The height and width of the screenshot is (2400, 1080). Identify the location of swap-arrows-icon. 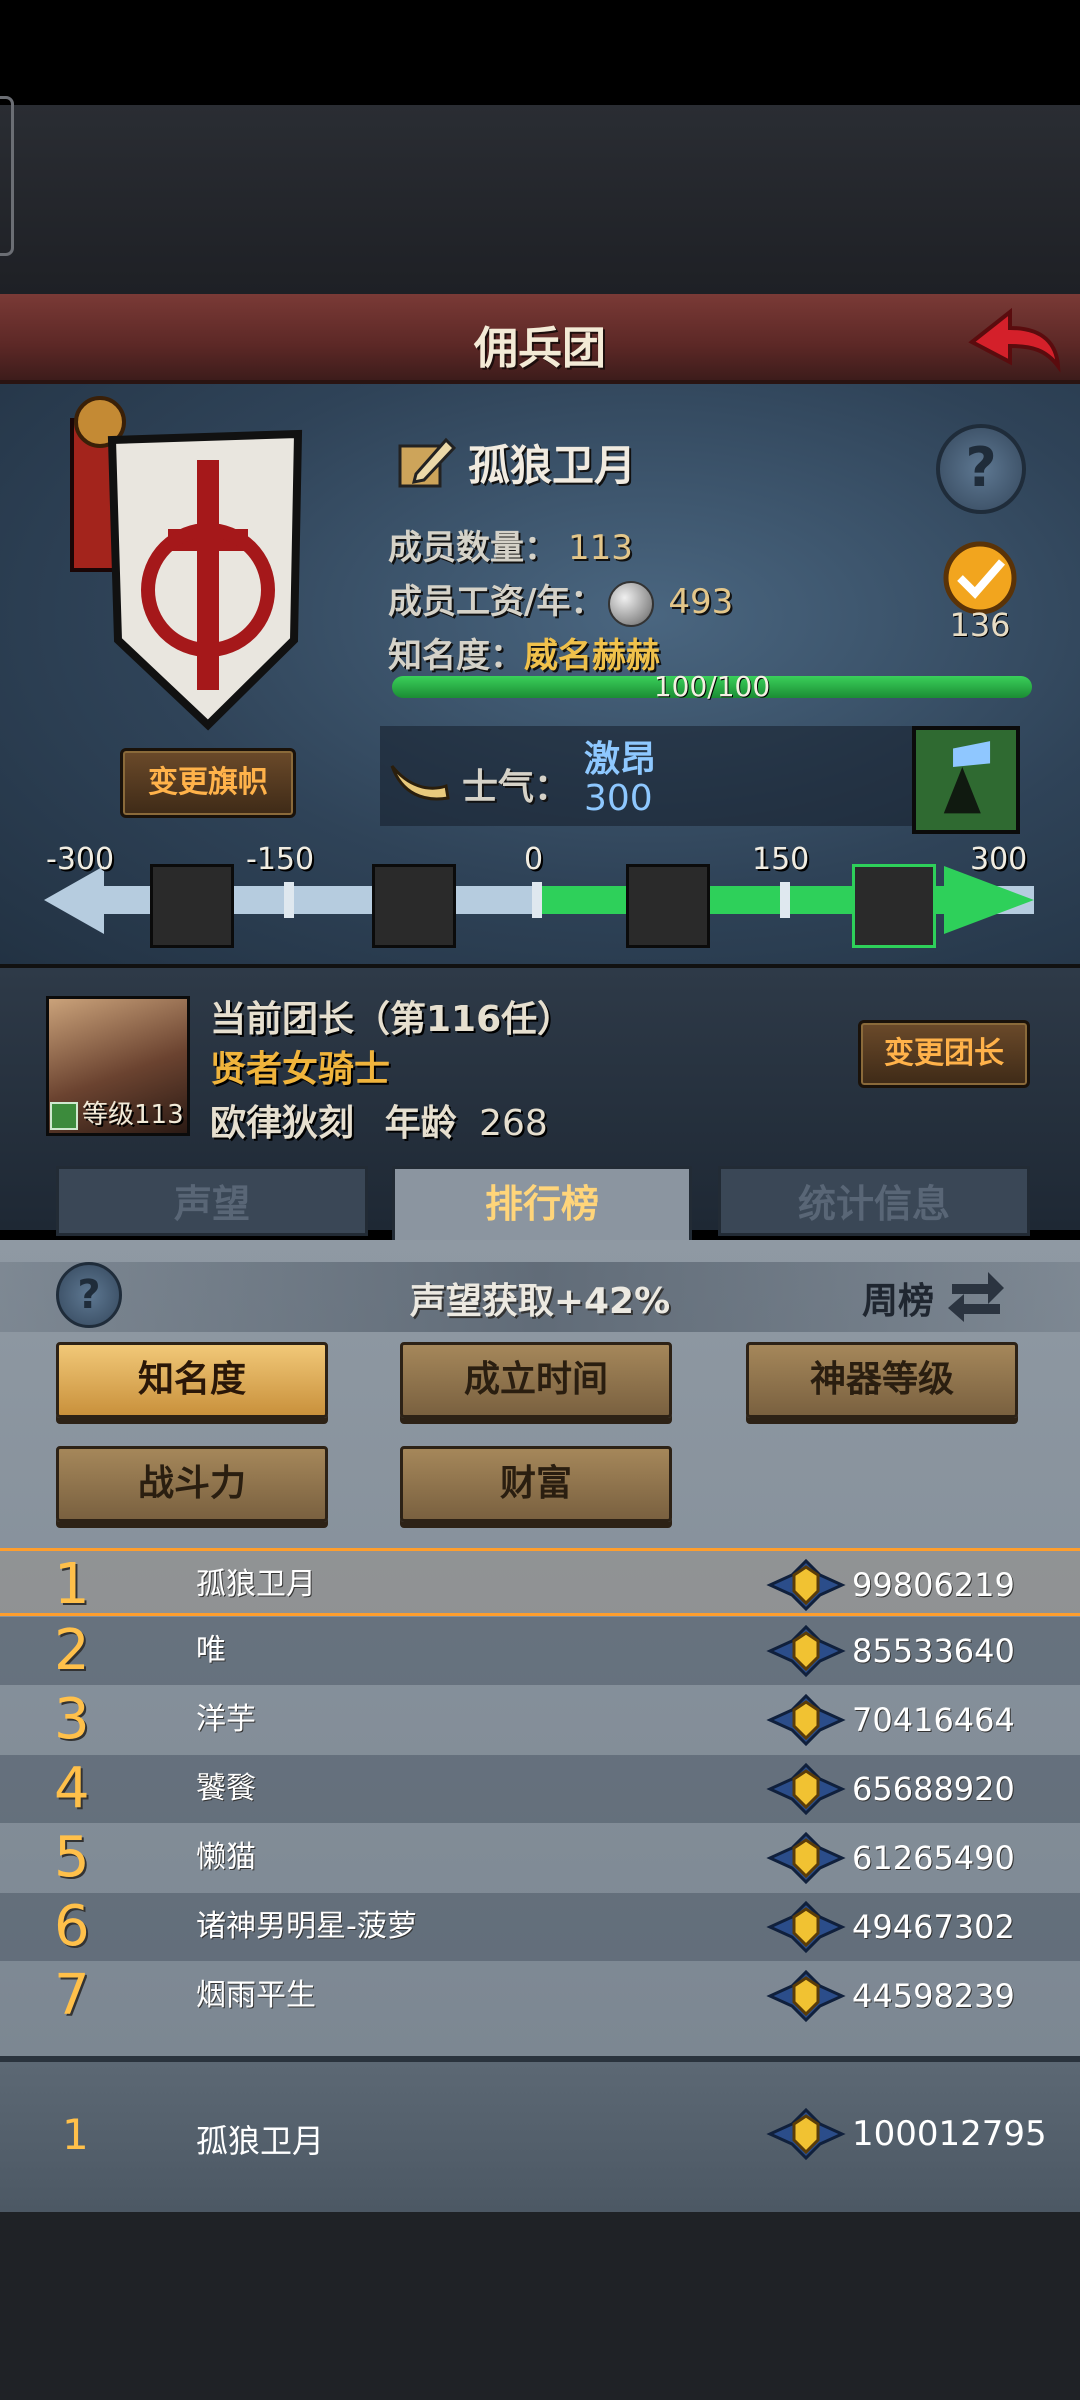
(976, 1294).